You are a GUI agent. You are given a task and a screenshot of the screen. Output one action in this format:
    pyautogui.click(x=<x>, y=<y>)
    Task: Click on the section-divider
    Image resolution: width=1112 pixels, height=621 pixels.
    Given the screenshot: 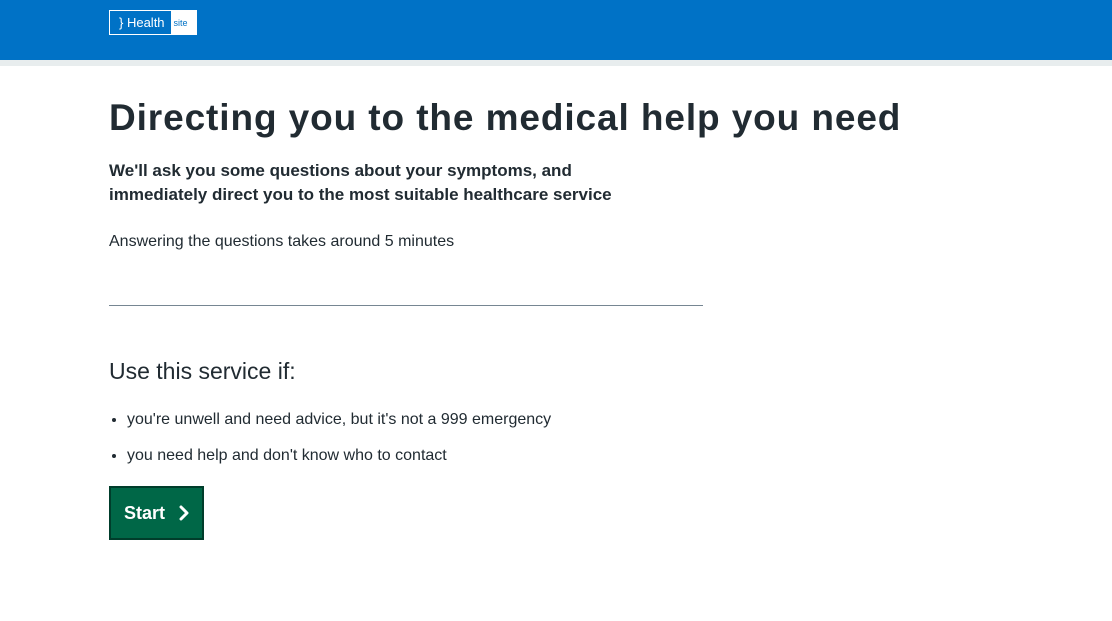 What is the action you would take?
    pyautogui.click(x=406, y=305)
    